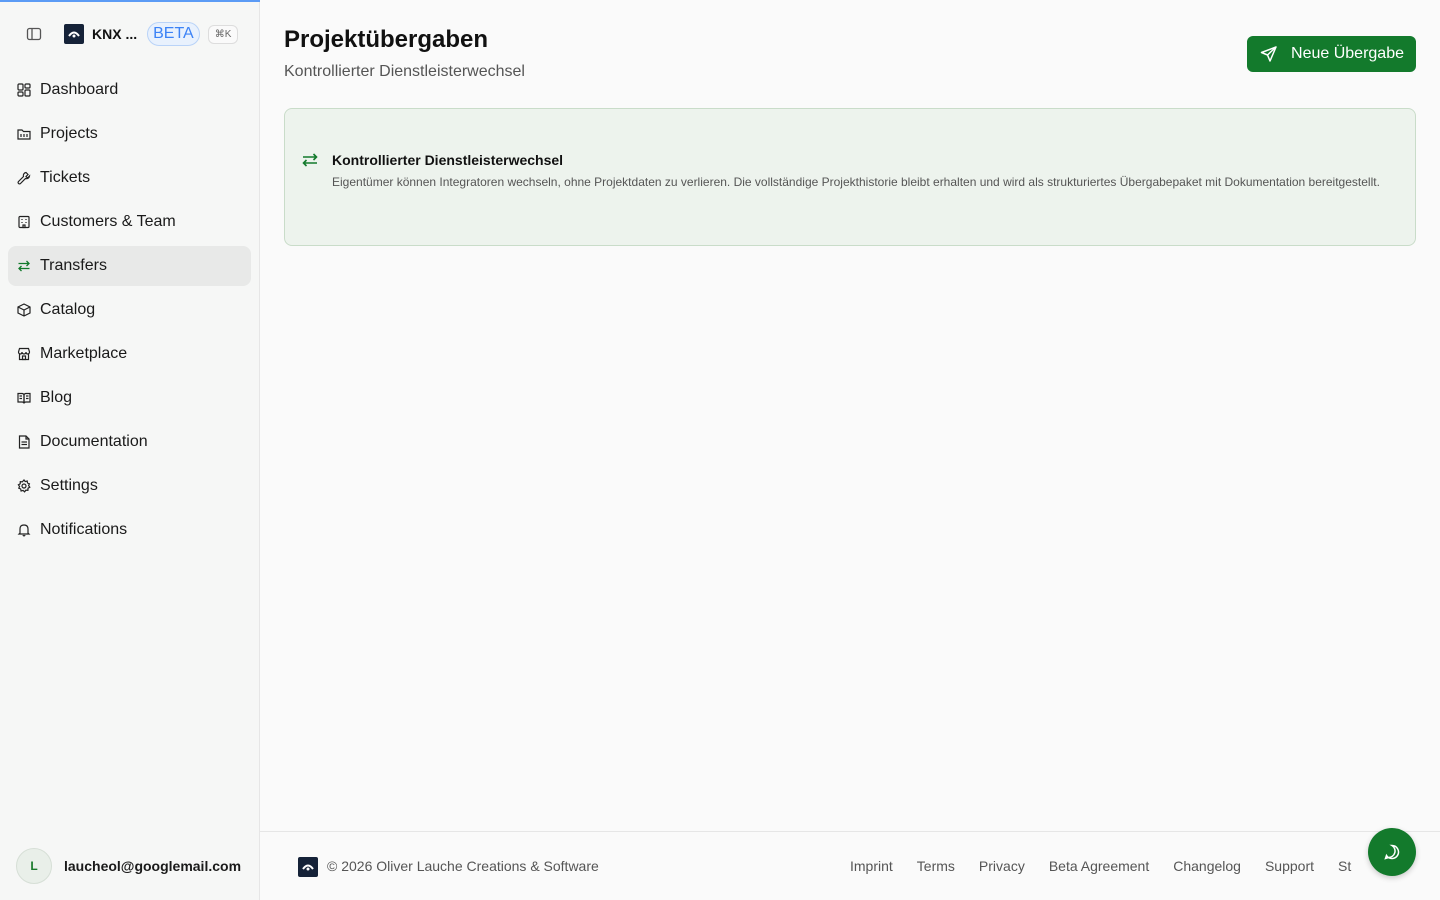 This screenshot has width=1440, height=900. What do you see at coordinates (129, 398) in the screenshot?
I see `sidebar-item-blog: Blog` at bounding box center [129, 398].